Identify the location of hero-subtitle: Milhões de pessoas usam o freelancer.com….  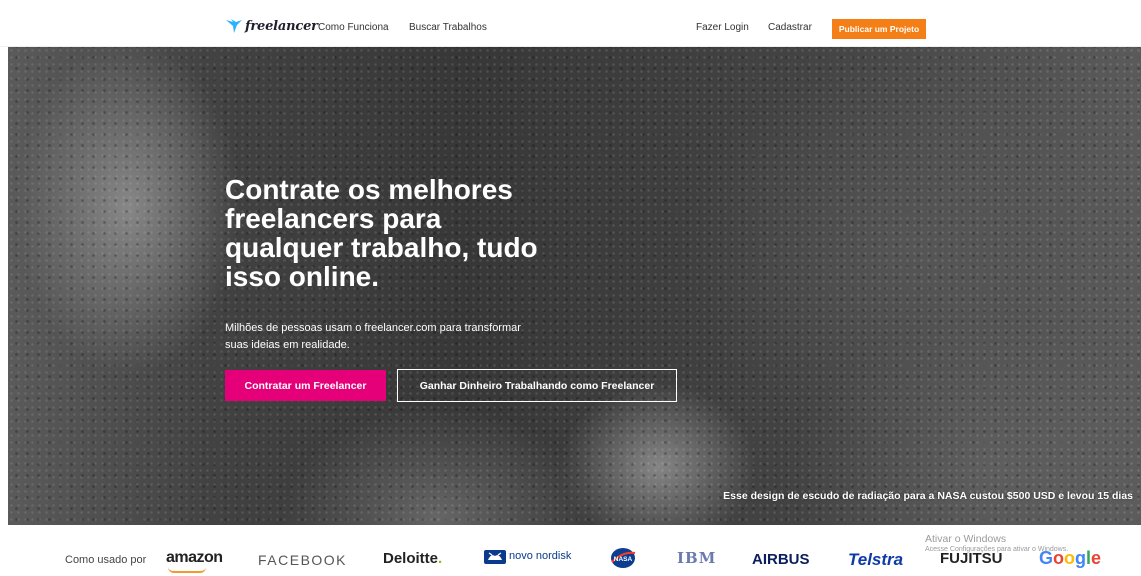
(373, 336).